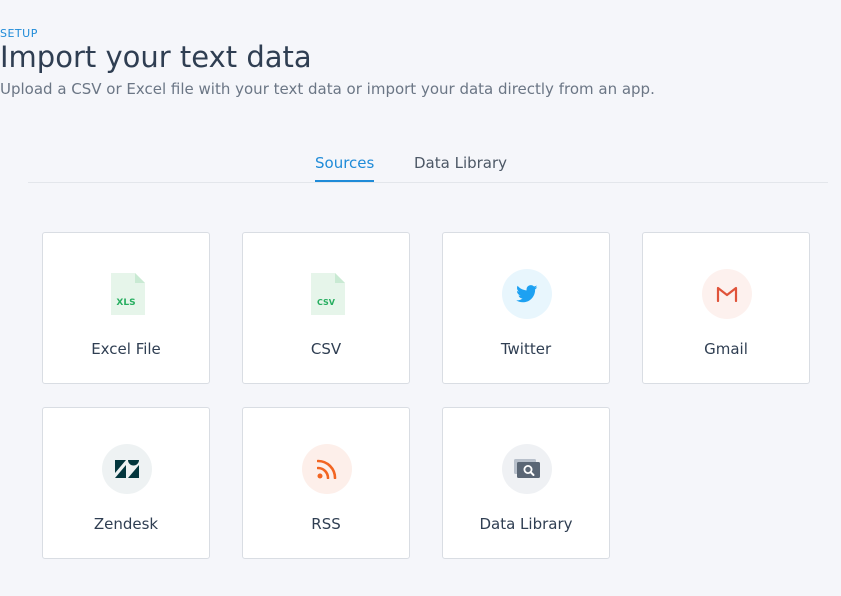 Image resolution: width=841 pixels, height=596 pixels. I want to click on page-title: Import your text data, so click(156, 57).